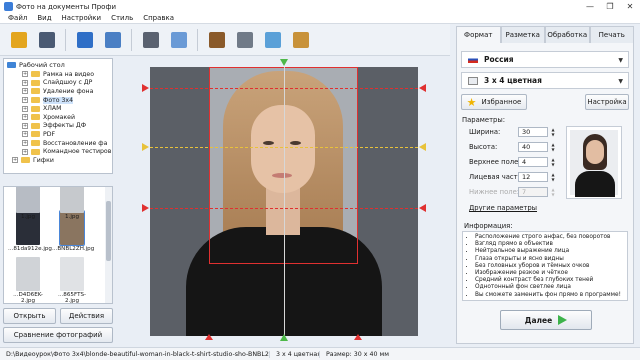 This screenshot has width=640, height=360. What do you see at coordinates (86, 316) in the screenshot?
I see `actions-button: Действия` at bounding box center [86, 316].